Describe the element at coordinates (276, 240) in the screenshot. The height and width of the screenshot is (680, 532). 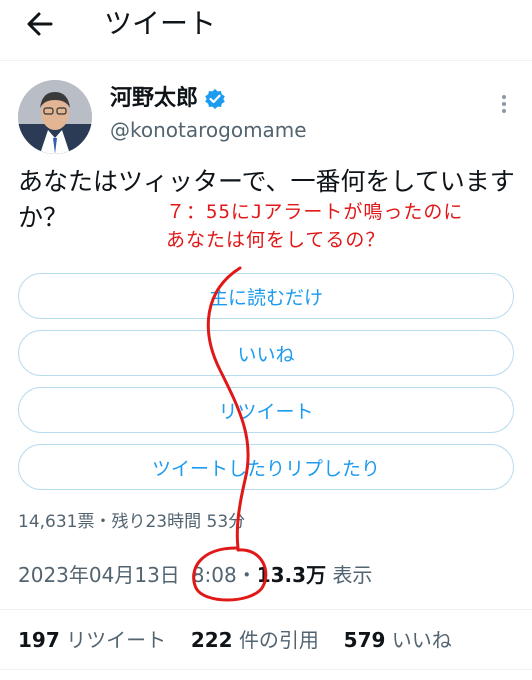
I see `annotation-line-2: あなたは何をしてるの？` at that location.